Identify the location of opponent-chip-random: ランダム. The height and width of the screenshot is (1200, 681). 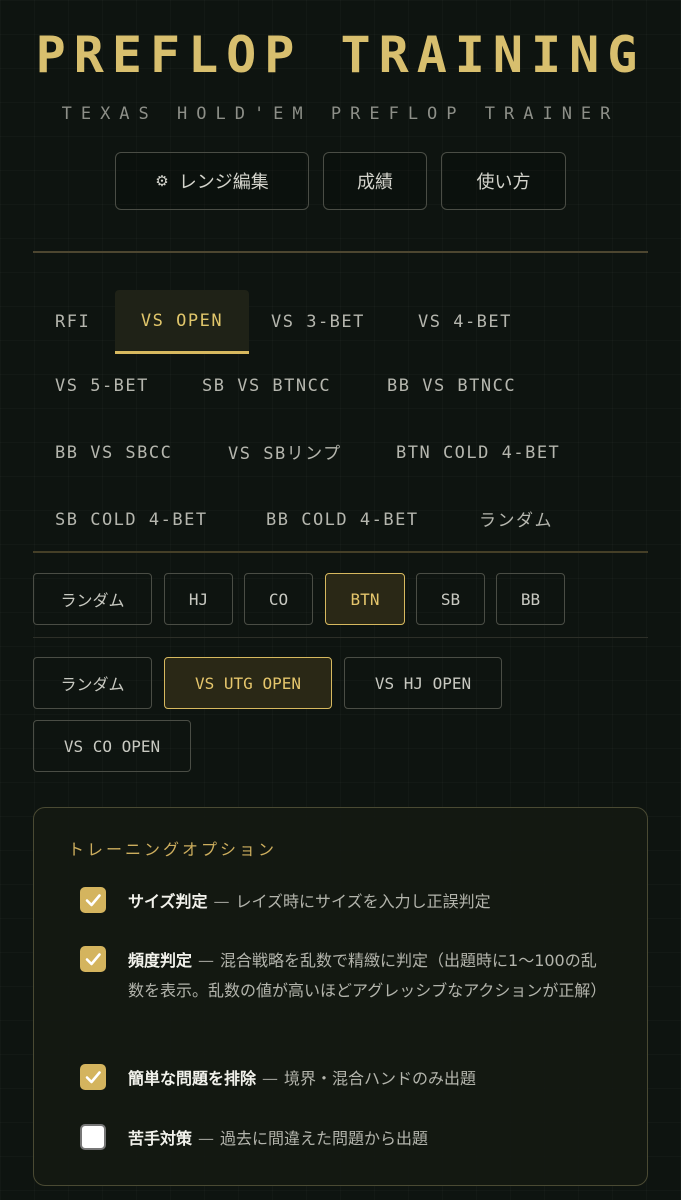
(92, 683).